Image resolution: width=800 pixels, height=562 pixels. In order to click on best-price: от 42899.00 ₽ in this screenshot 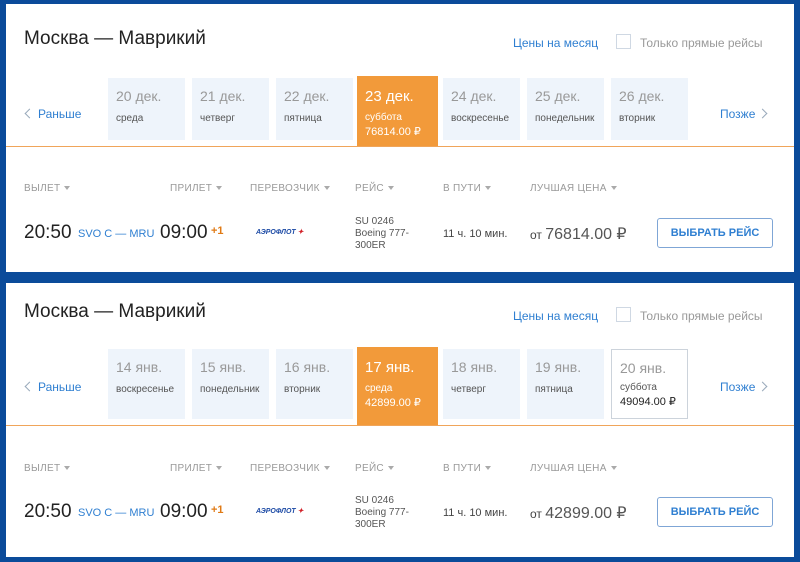, I will do `click(578, 513)`.